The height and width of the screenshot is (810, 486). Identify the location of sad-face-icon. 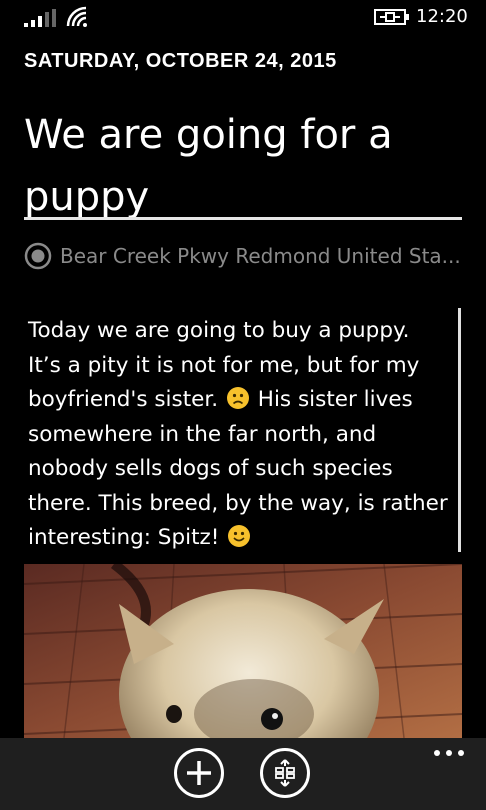
(237, 398).